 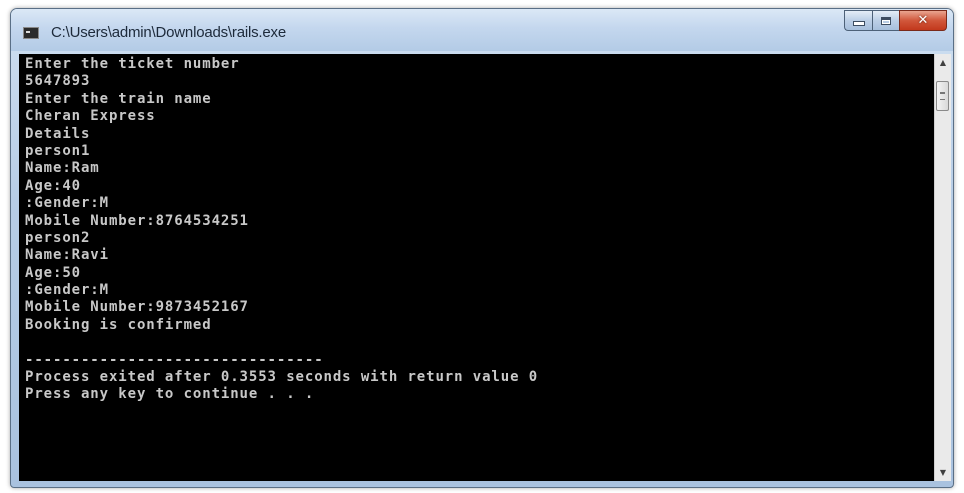 I want to click on console-line: Age:40, so click(x=53, y=185).